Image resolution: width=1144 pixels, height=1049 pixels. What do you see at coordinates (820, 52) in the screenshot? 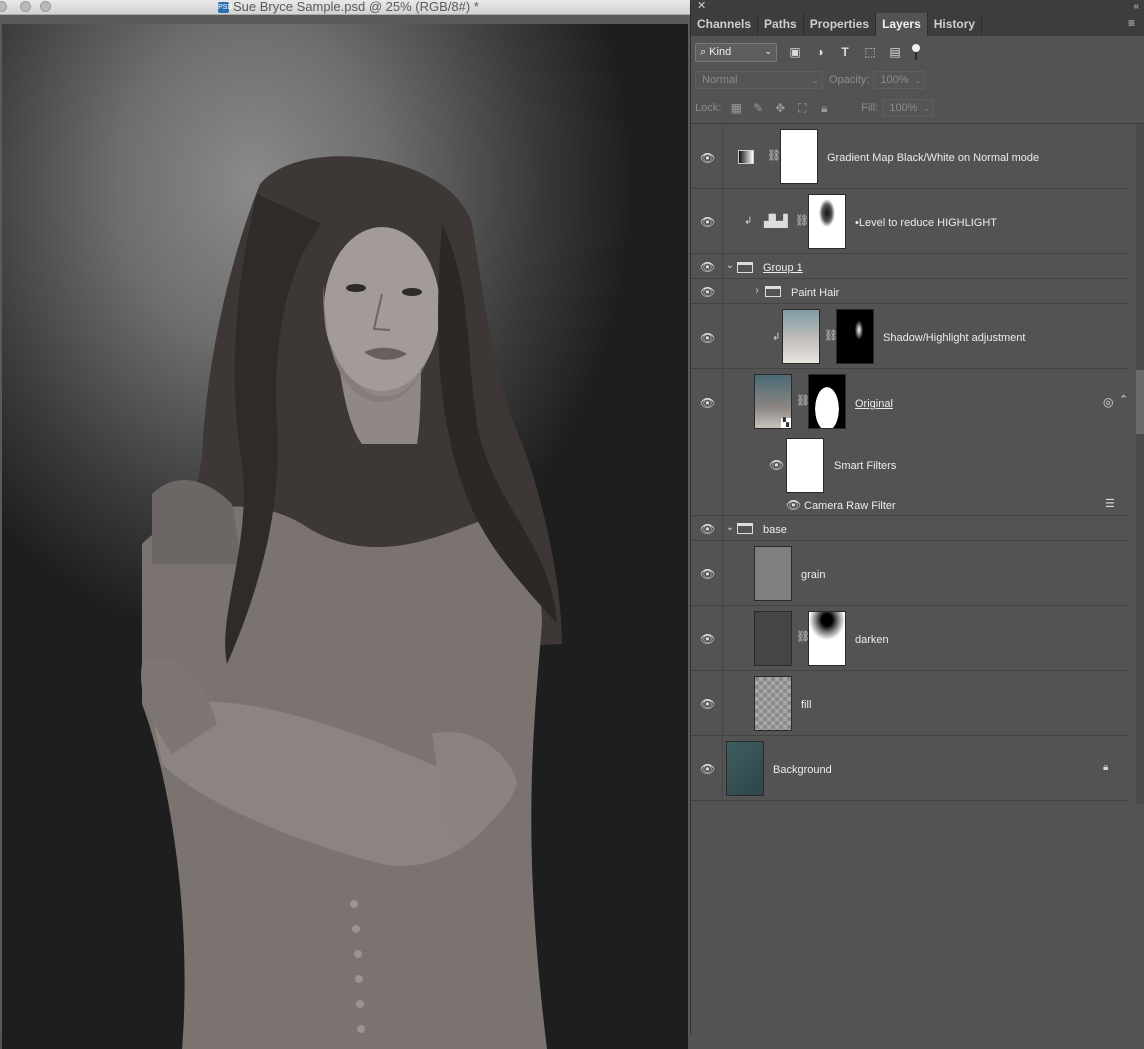
I see `adjustment-filter-icon: ◑` at bounding box center [820, 52].